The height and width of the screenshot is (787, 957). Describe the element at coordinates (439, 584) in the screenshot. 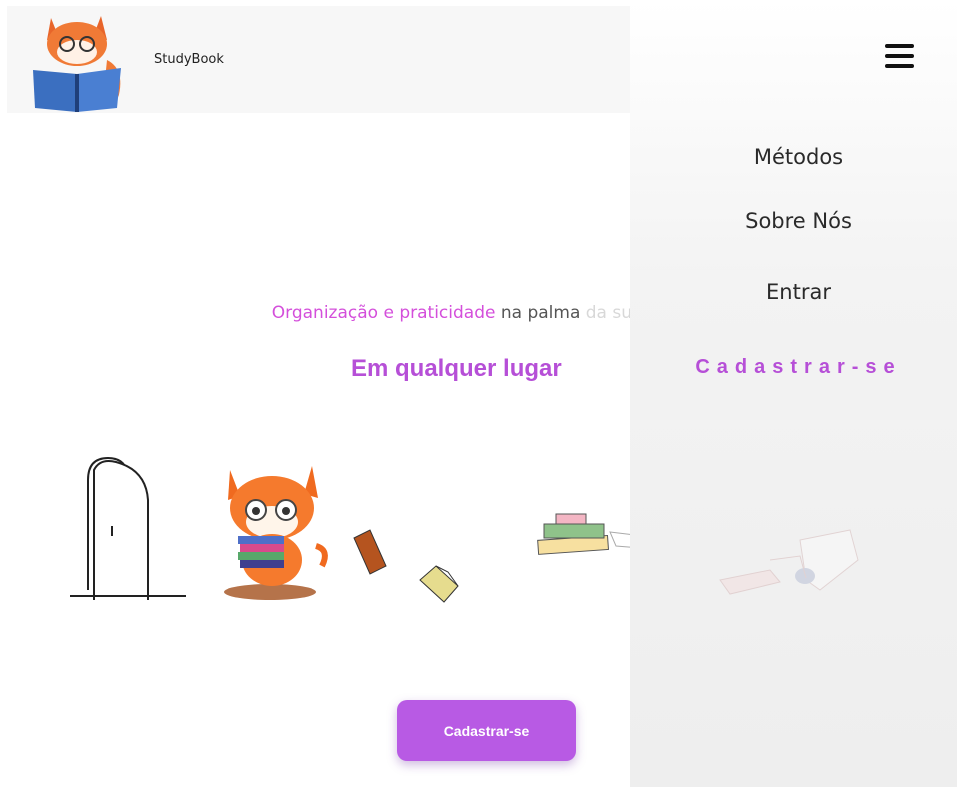

I see `open-book-icon` at that location.